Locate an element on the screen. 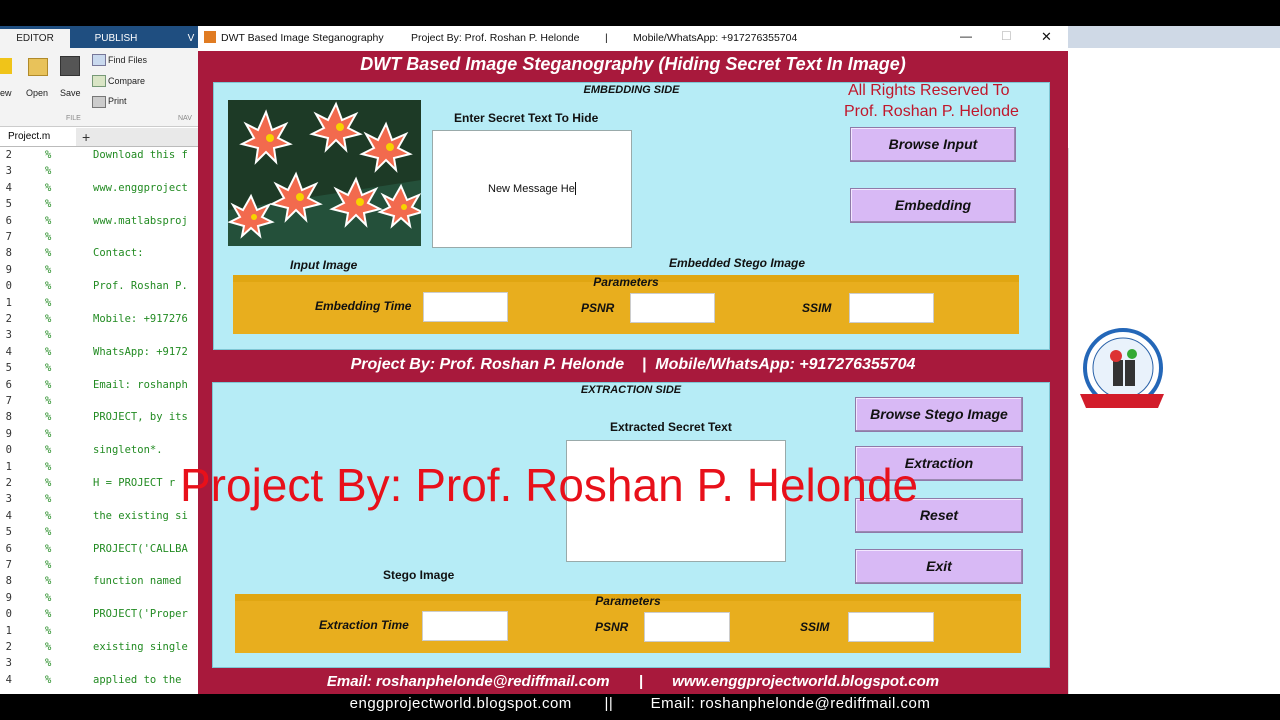 Image resolution: width=1280 pixels, height=720 pixels. window-mobile: Mobile/WhatsApp: +917276355704 is located at coordinates (715, 38).